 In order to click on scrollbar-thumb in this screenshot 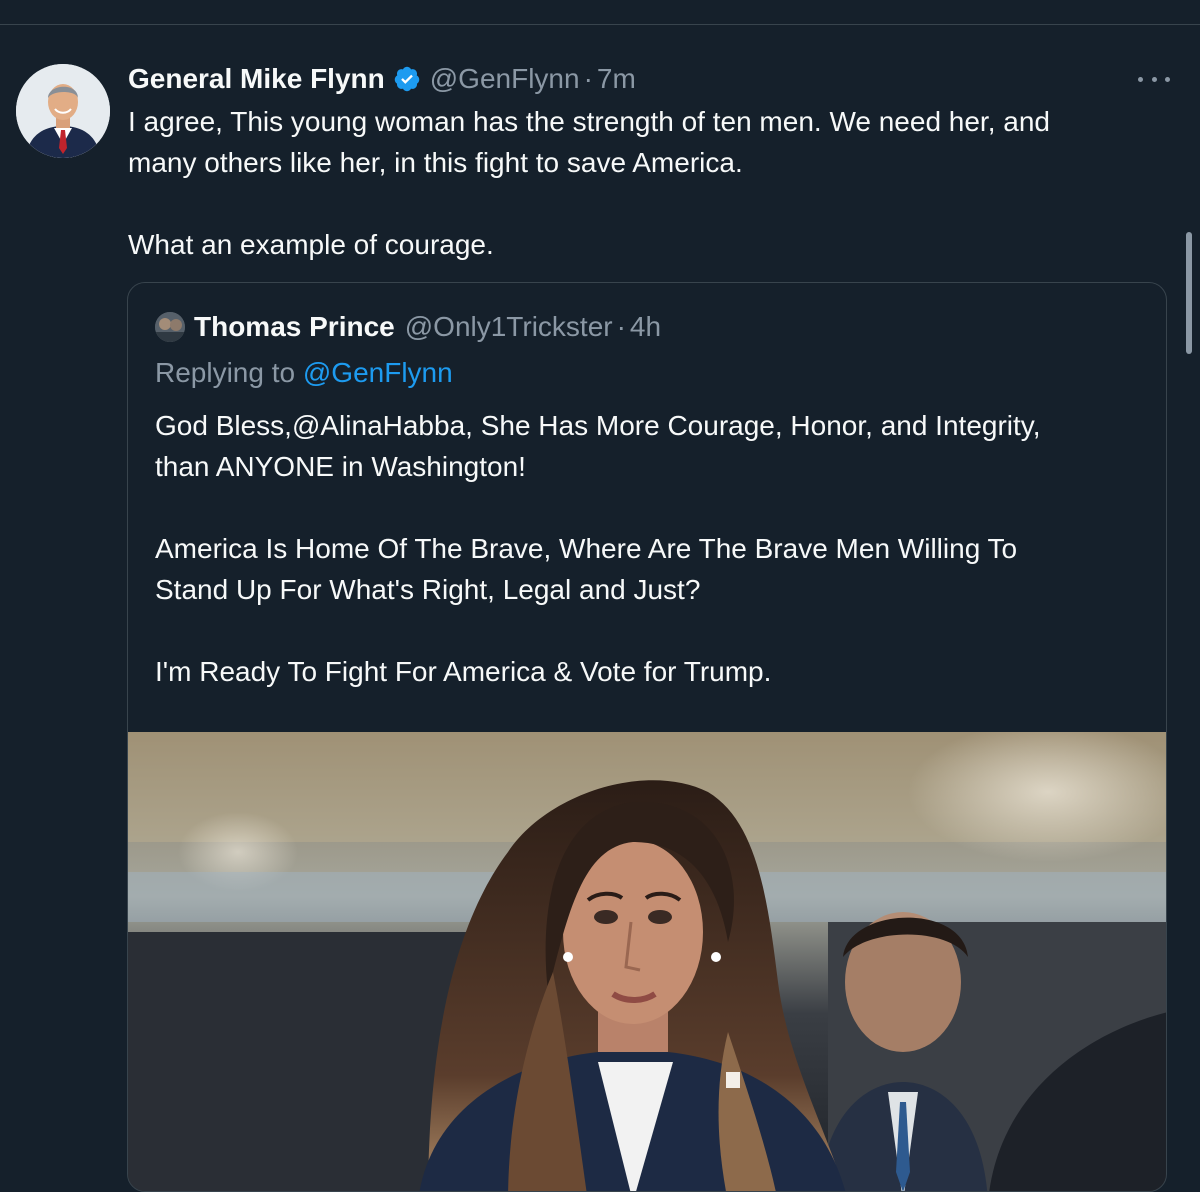, I will do `click(1189, 293)`.